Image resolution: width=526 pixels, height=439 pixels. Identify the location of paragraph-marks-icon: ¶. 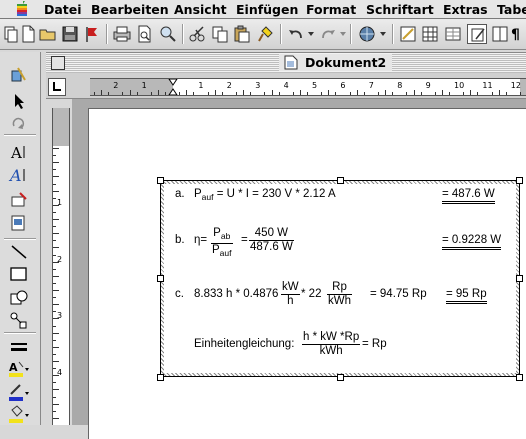
(517, 34).